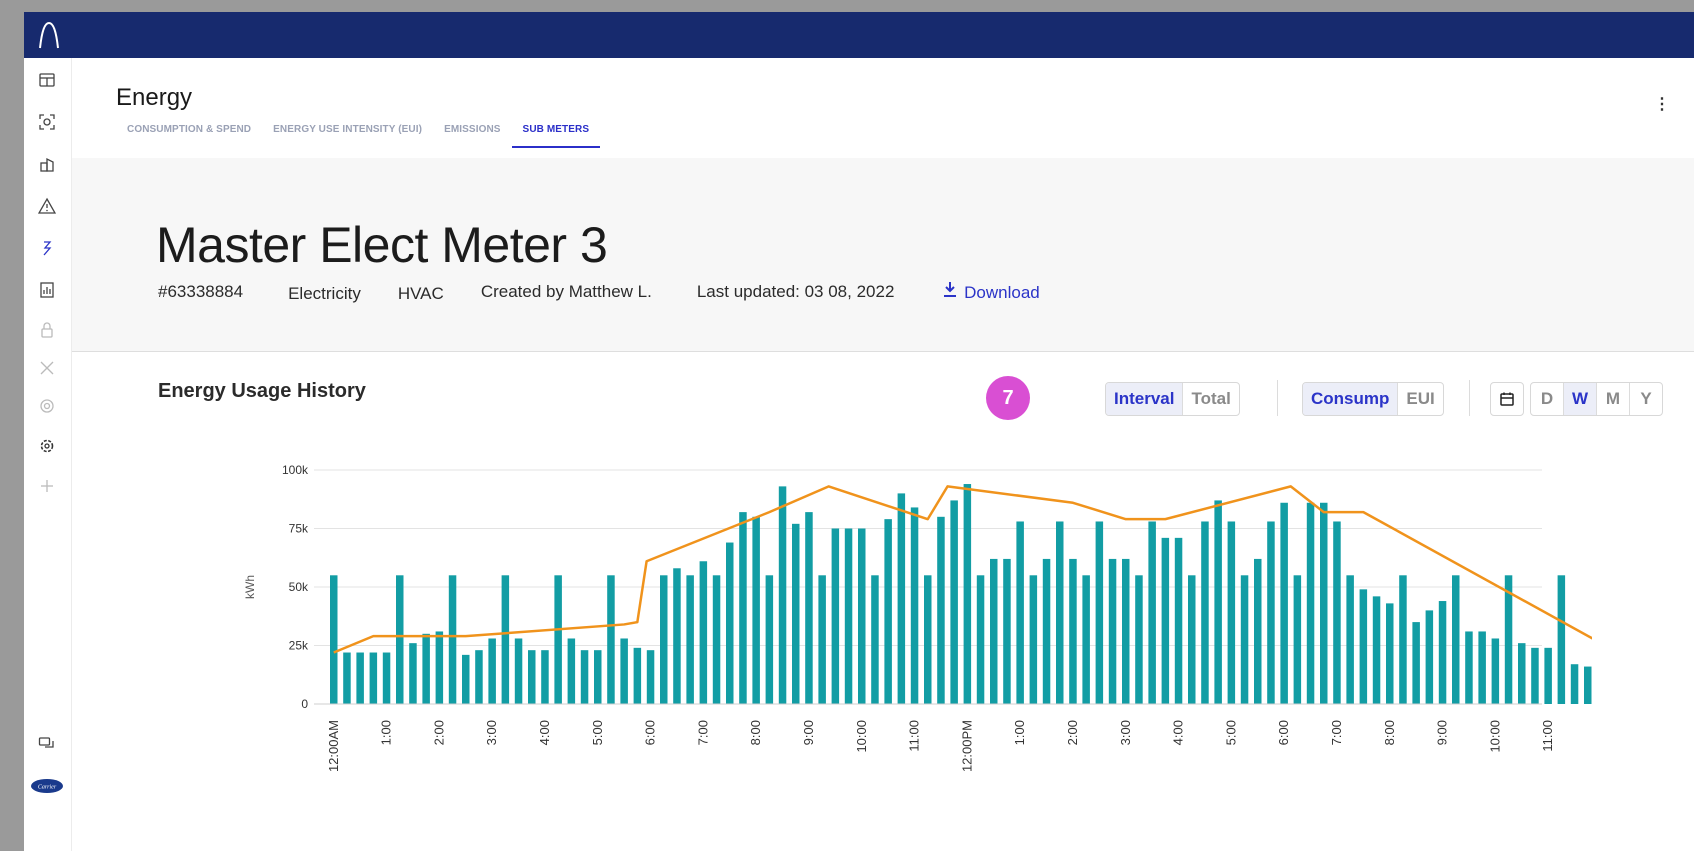  I want to click on tab-consumption-spend: CONSUMPTION & SPEND, so click(189, 132).